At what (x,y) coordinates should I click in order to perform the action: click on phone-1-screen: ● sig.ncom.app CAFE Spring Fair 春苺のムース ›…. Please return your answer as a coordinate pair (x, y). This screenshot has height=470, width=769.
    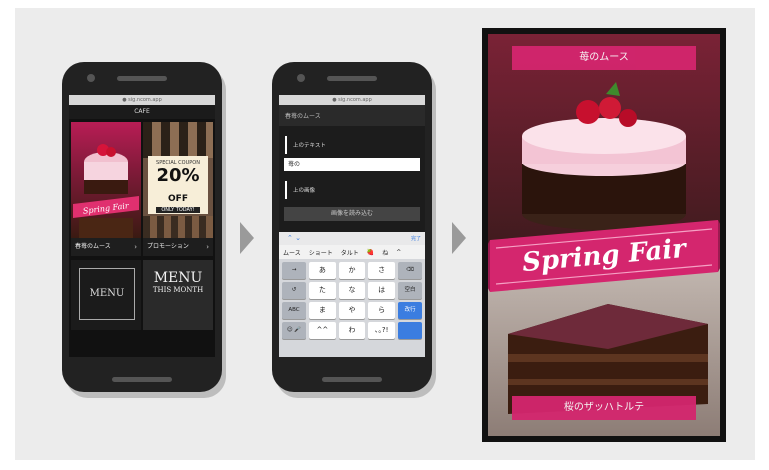
    Looking at the image, I should click on (142, 226).